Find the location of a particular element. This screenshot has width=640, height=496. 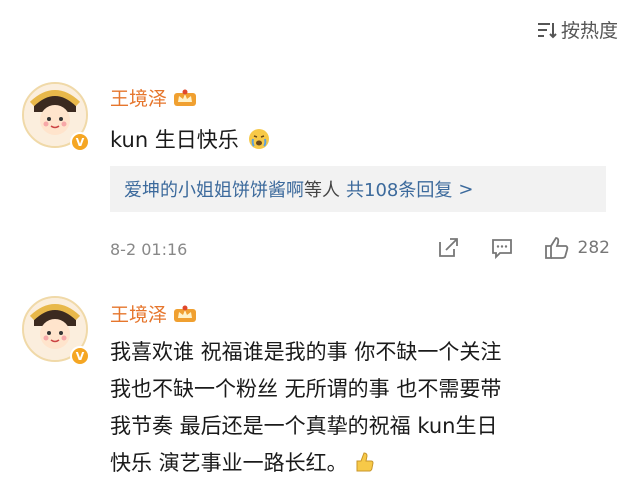

reply-suffix: 等人 is located at coordinates (322, 190).